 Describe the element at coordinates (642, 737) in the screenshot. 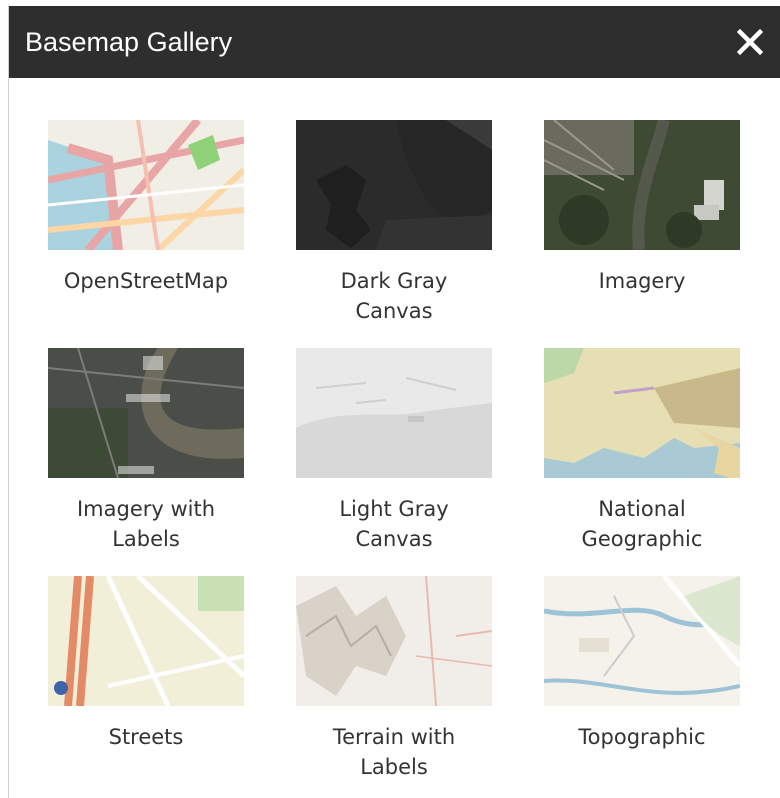

I see `basemap-label: Topographic` at that location.